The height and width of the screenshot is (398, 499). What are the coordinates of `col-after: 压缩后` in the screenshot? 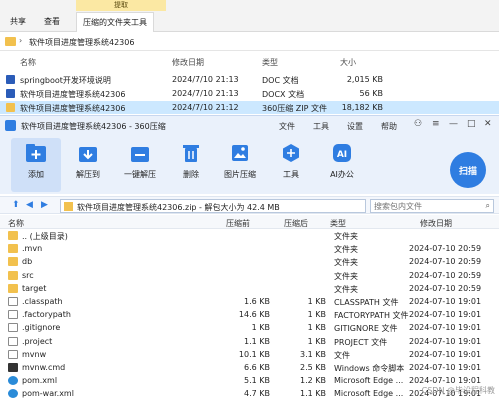 It's located at (296, 223).